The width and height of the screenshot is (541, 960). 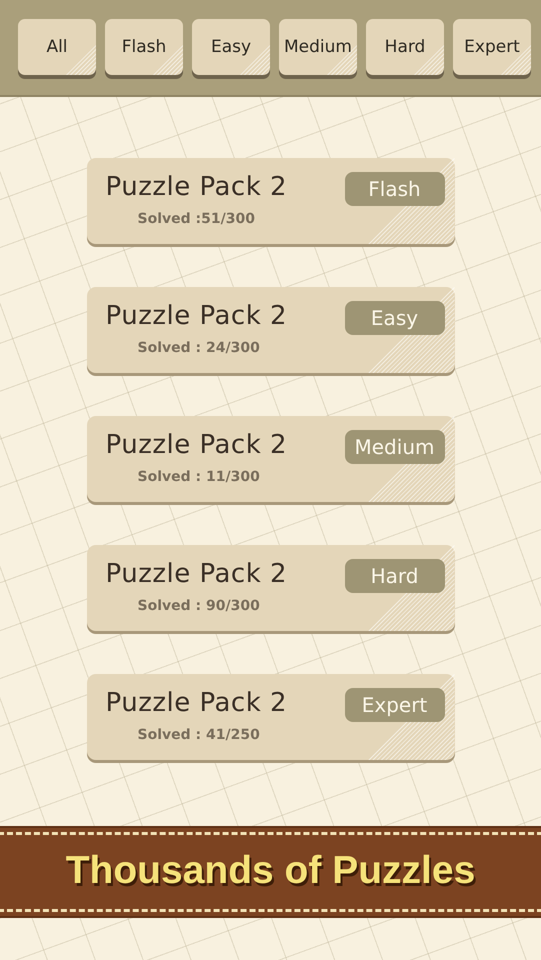 I want to click on puzzle-pack-card: Puzzle Pack 2 Solved : 11/300 Medium, so click(x=270, y=459).